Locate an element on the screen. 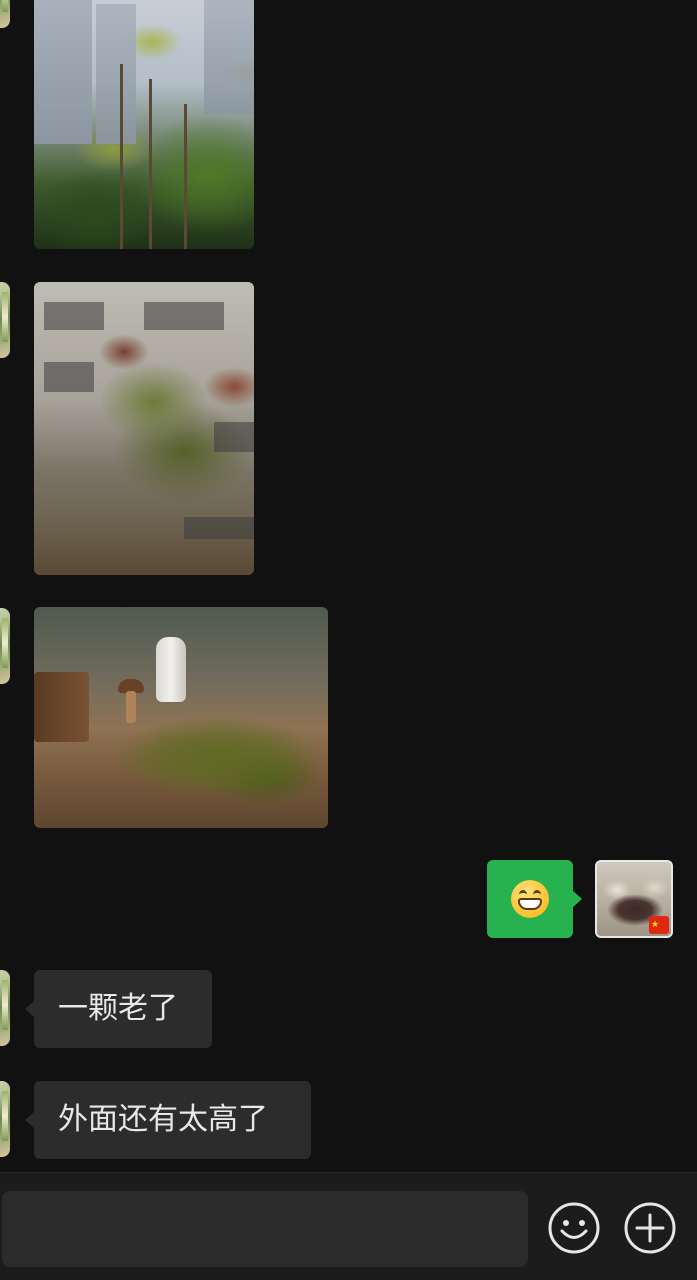 The image size is (697, 1280). emoji-mouth is located at coordinates (530, 904).